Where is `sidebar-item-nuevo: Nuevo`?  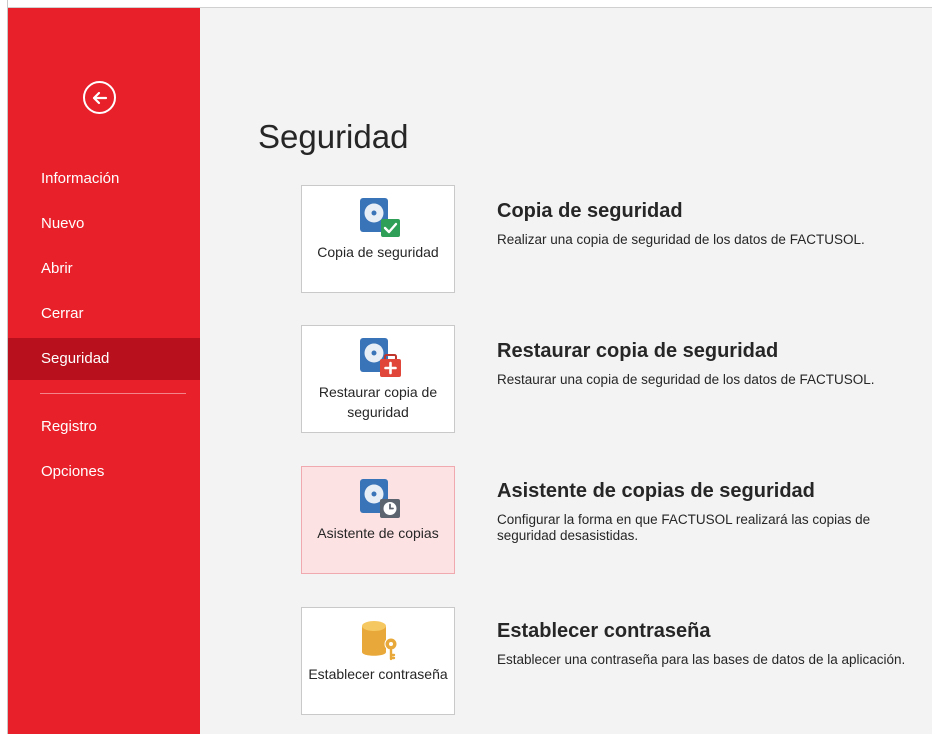
sidebar-item-nuevo: Nuevo is located at coordinates (104, 224).